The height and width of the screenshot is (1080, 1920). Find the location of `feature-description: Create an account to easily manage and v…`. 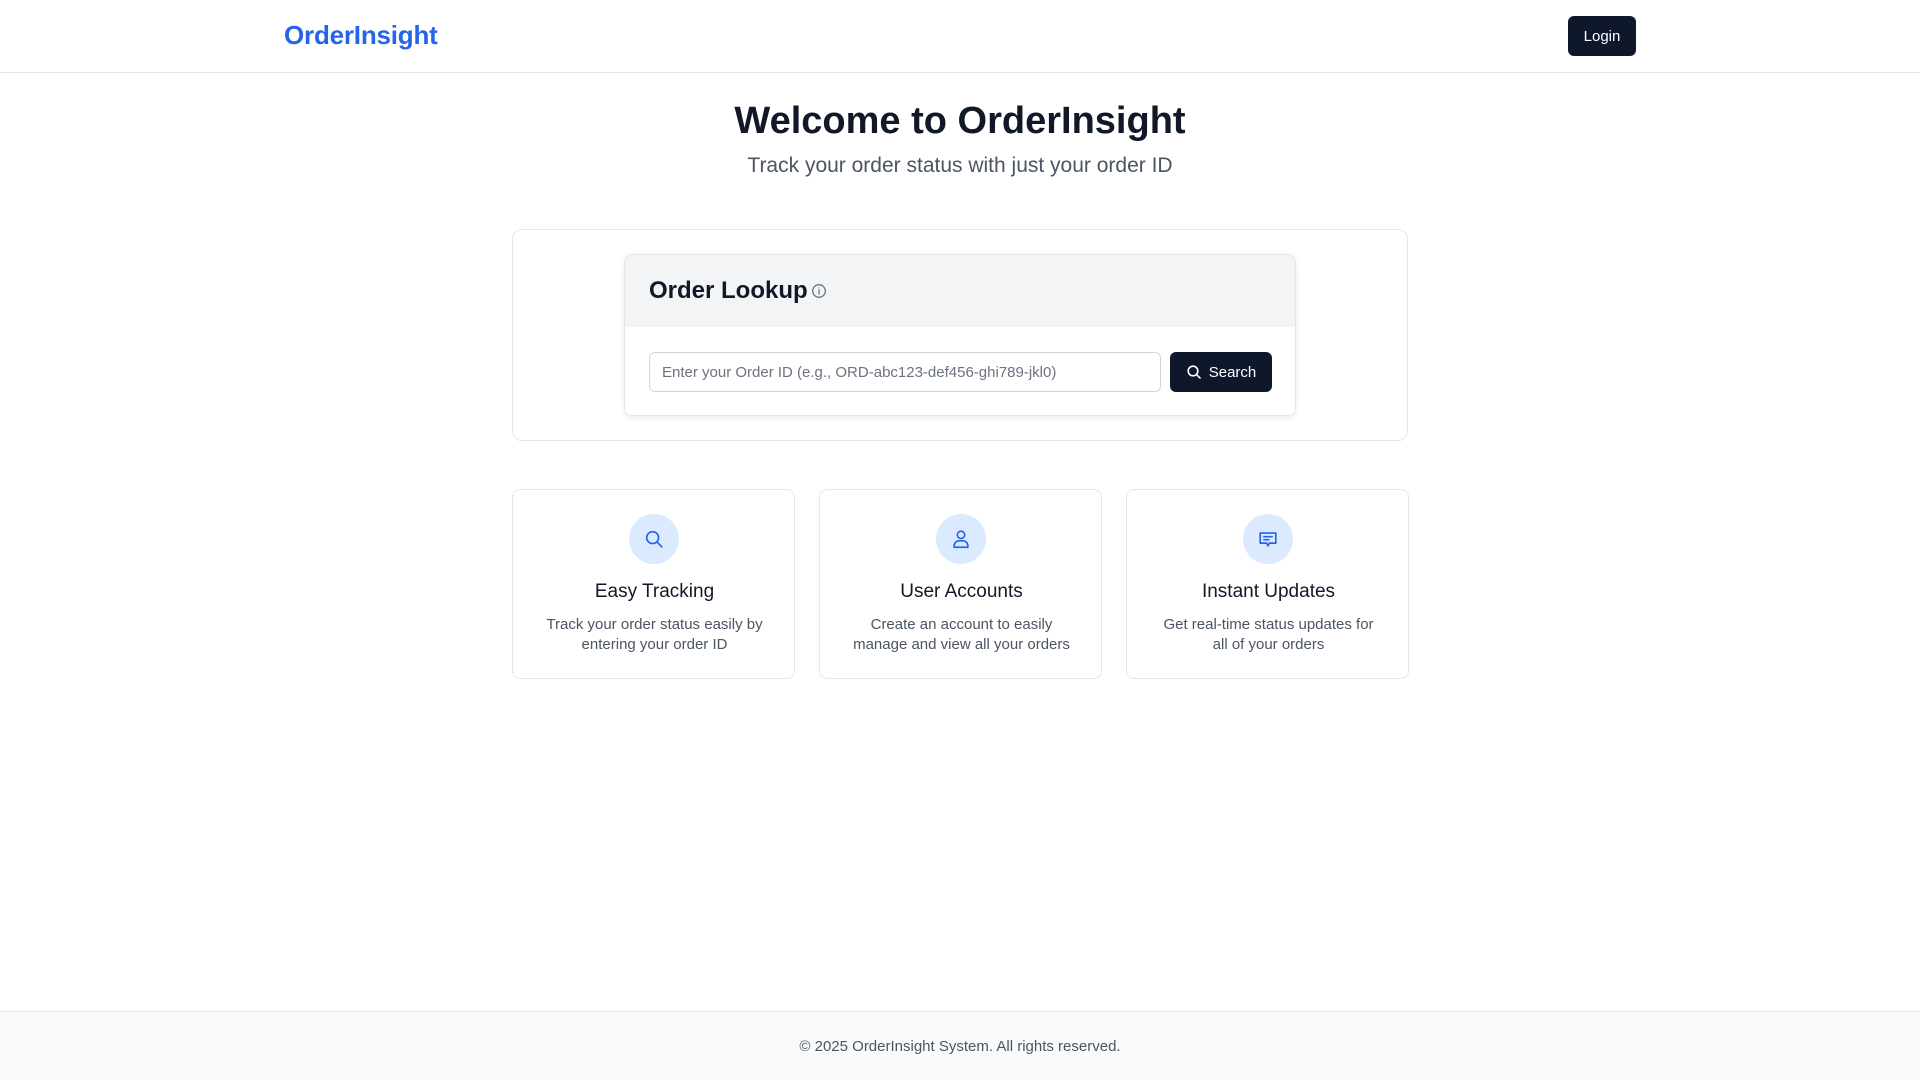

feature-description: Create an account to easily manage and v… is located at coordinates (961, 634).